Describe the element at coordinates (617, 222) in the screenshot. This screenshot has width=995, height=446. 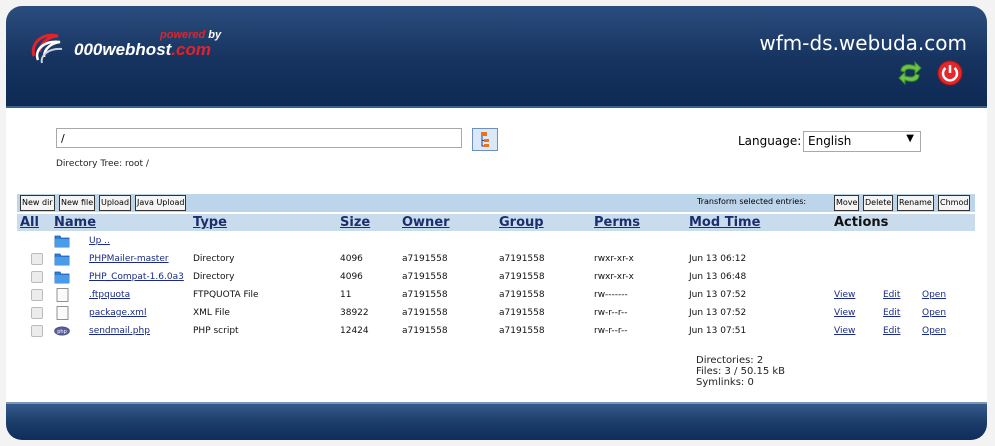
I see `sort-perms-link: Perms` at that location.